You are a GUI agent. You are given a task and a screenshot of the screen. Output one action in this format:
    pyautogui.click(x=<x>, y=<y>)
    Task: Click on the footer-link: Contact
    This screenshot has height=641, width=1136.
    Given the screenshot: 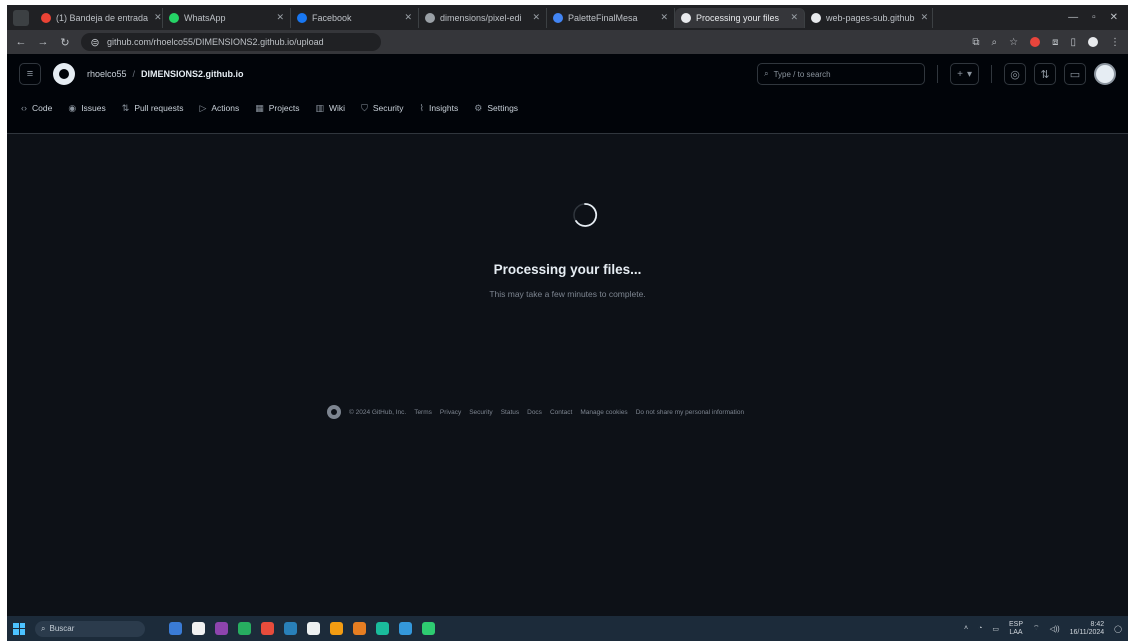 What is the action you would take?
    pyautogui.click(x=561, y=412)
    